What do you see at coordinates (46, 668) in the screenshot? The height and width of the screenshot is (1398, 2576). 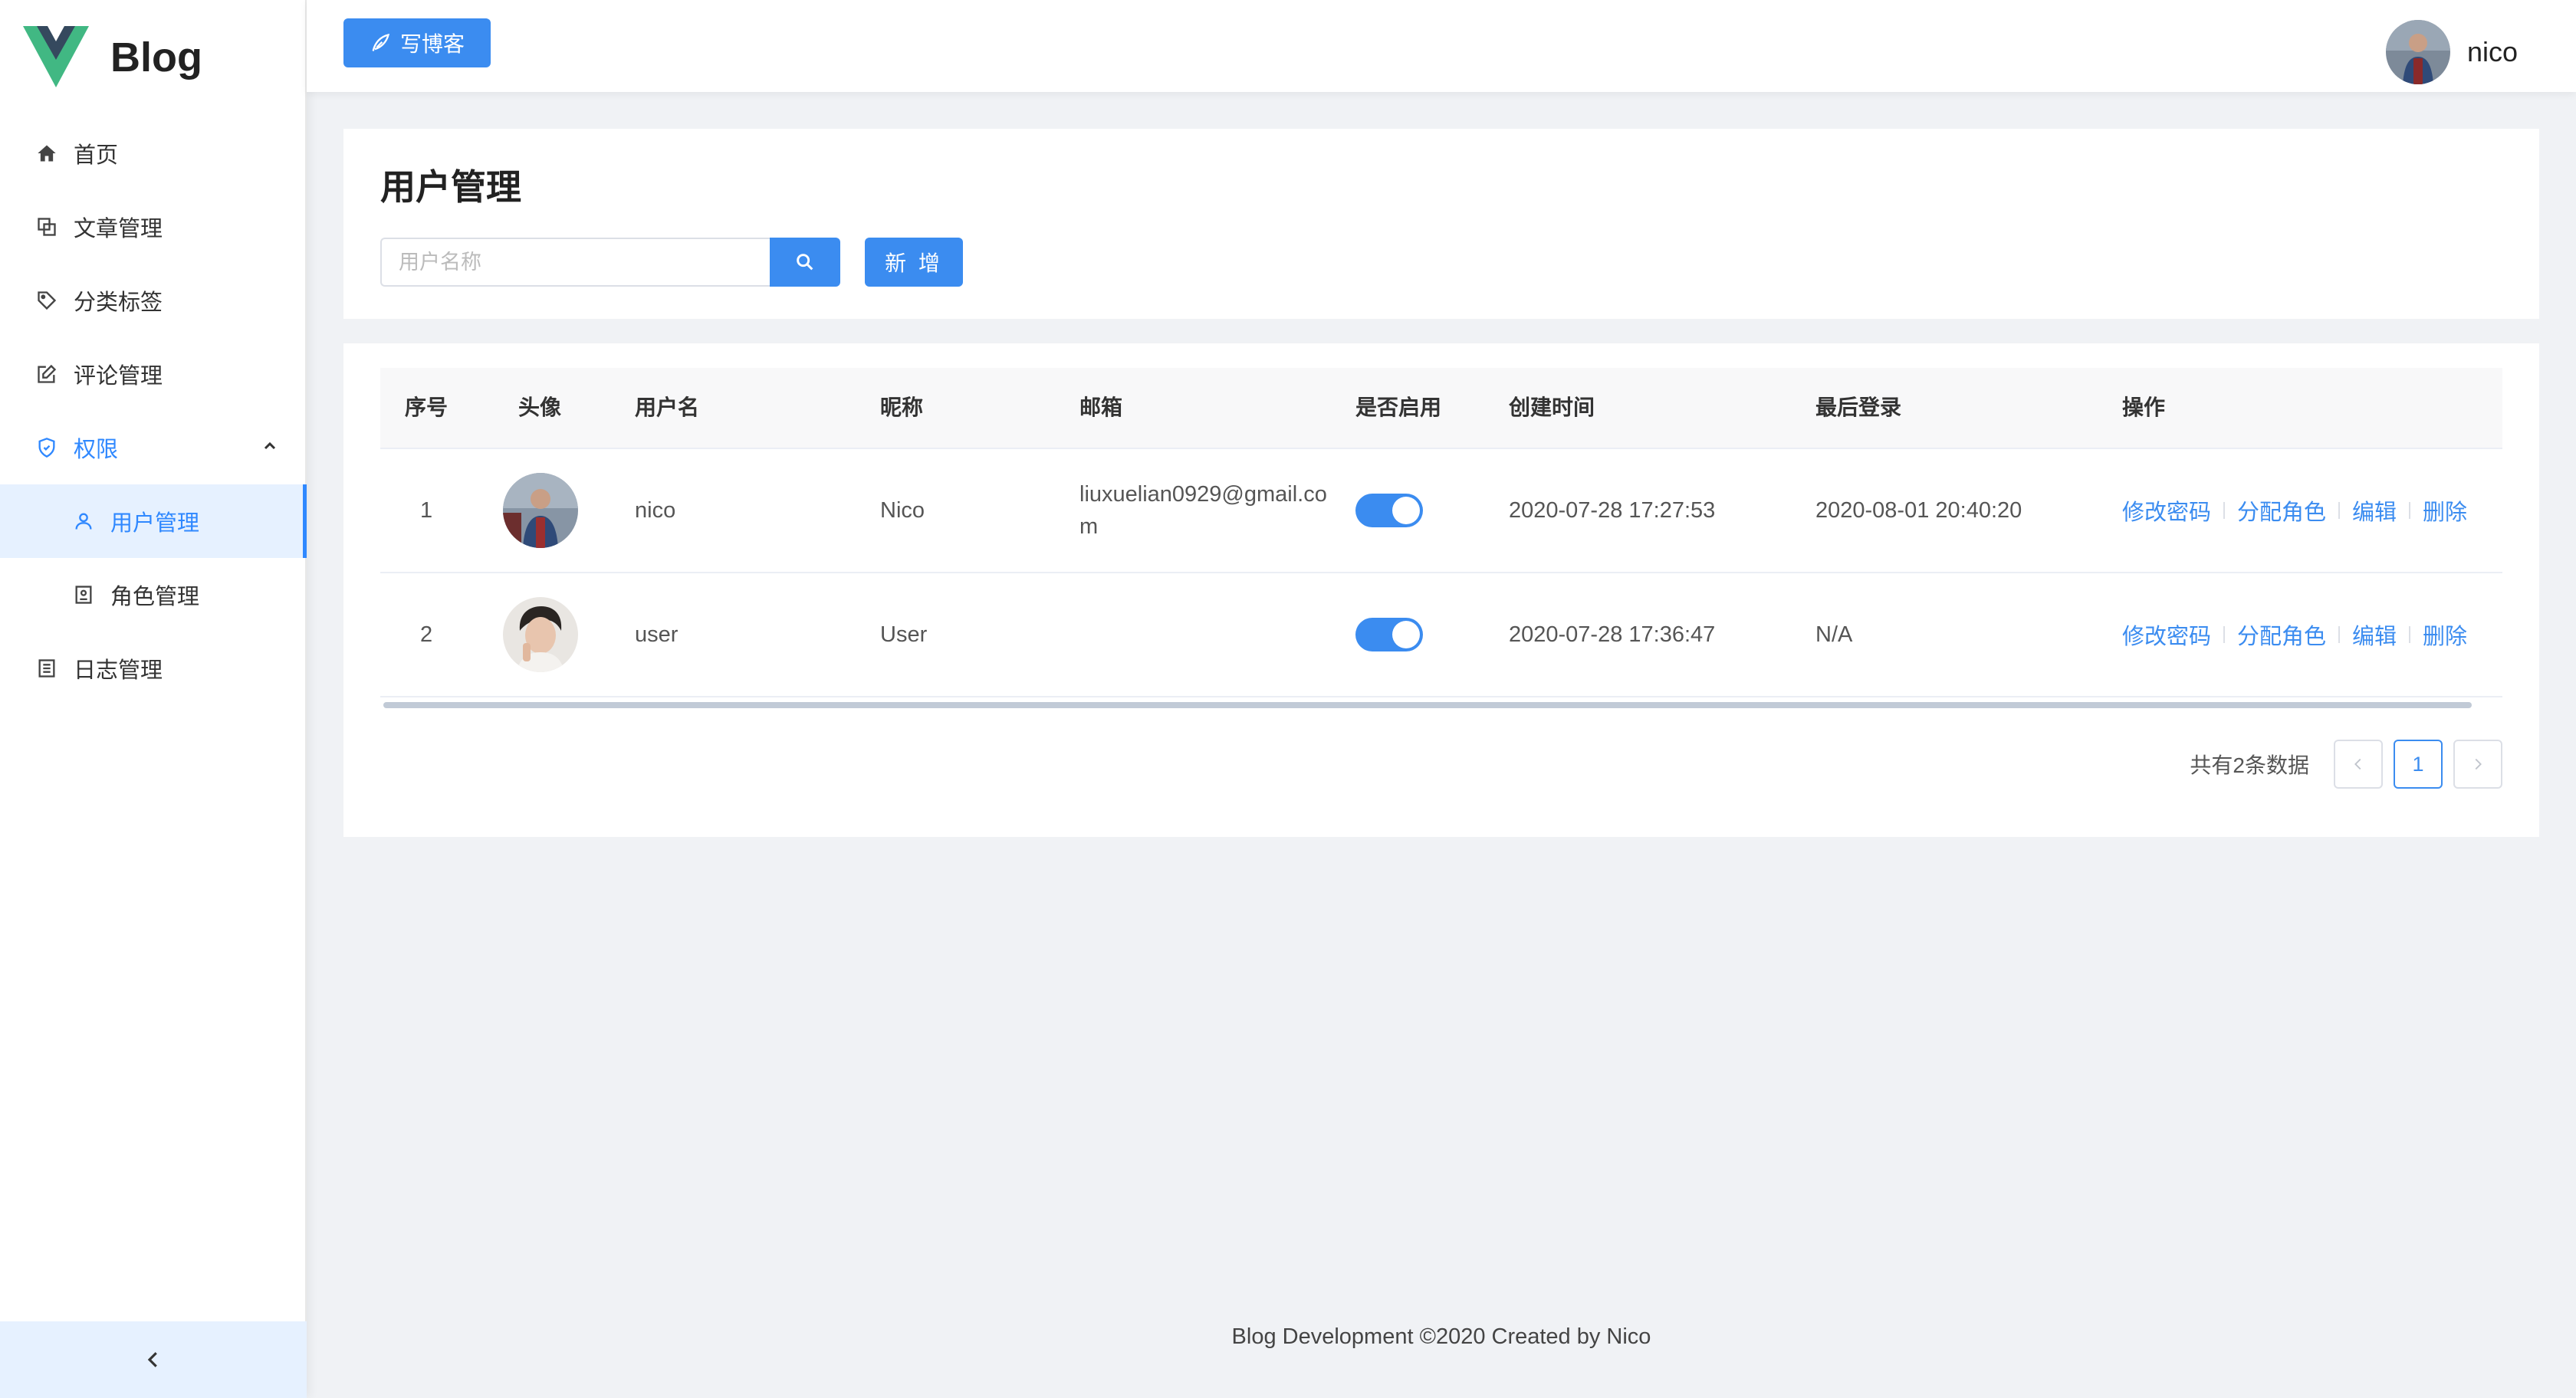 I see `list-icon` at bounding box center [46, 668].